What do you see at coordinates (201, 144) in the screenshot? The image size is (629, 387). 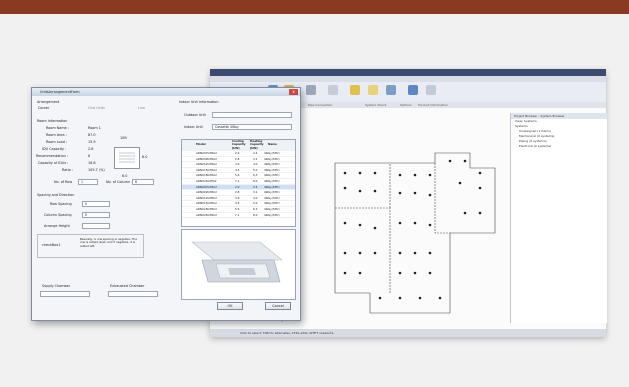 I see `column-header-model: Model` at bounding box center [201, 144].